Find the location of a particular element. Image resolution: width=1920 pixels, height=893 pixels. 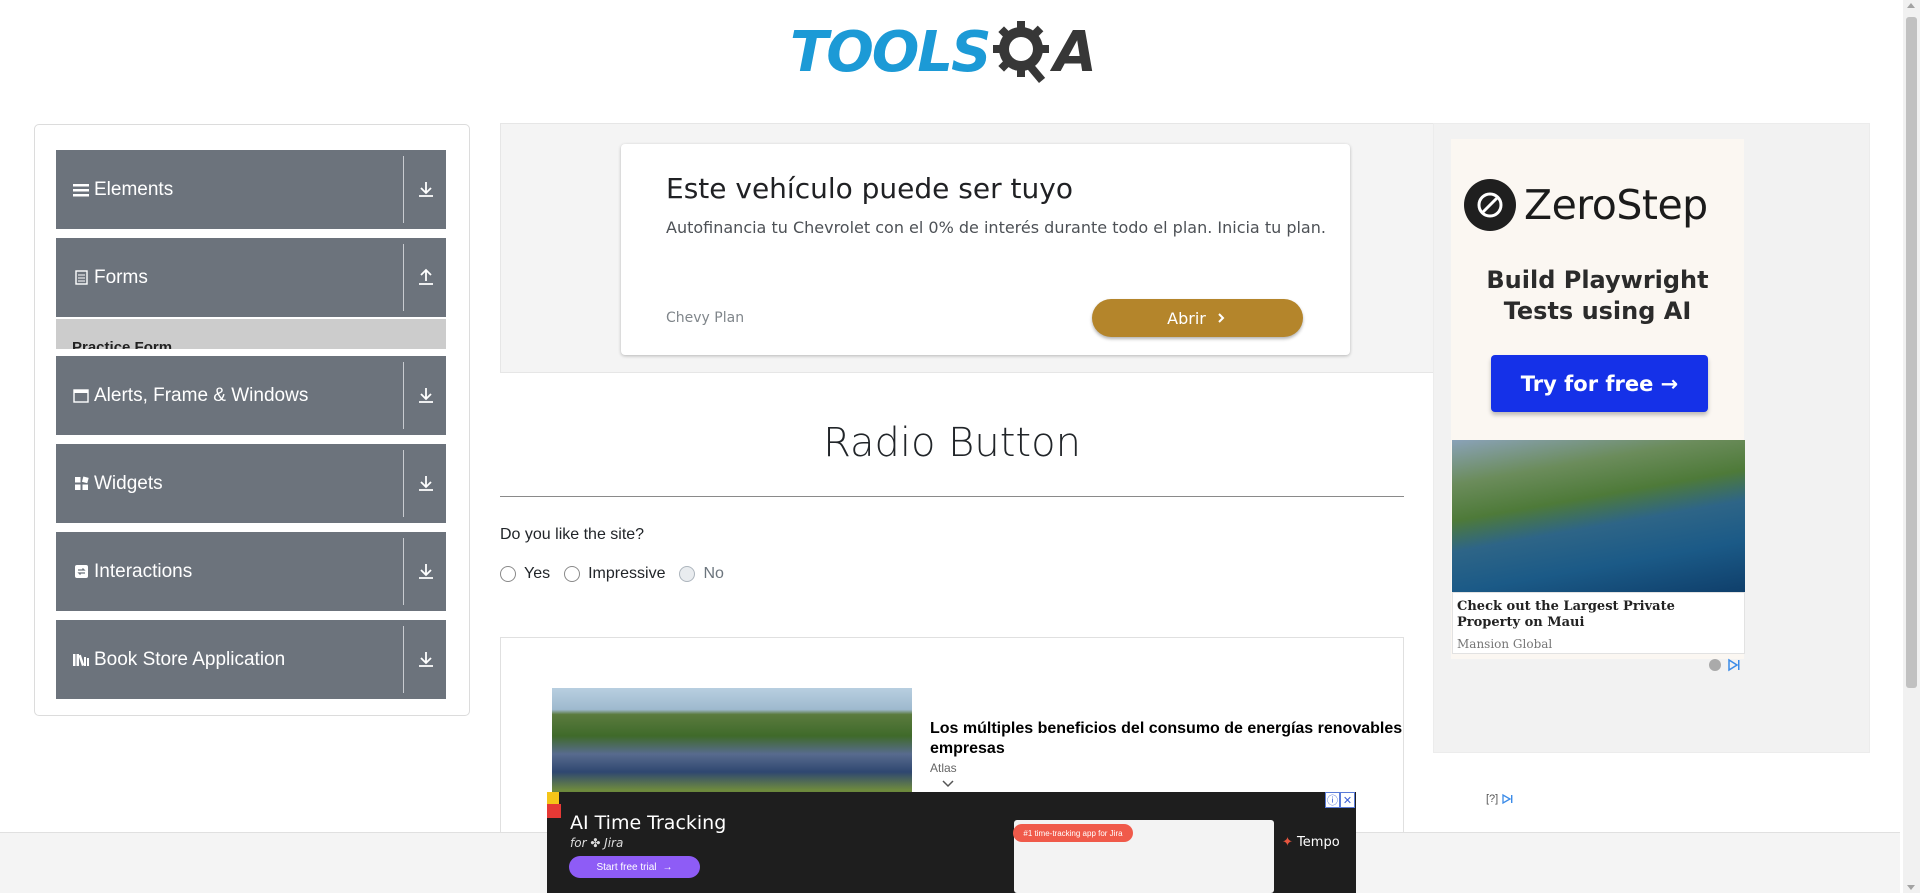

toolsqa-logo: TOOLS A is located at coordinates (953, 52).